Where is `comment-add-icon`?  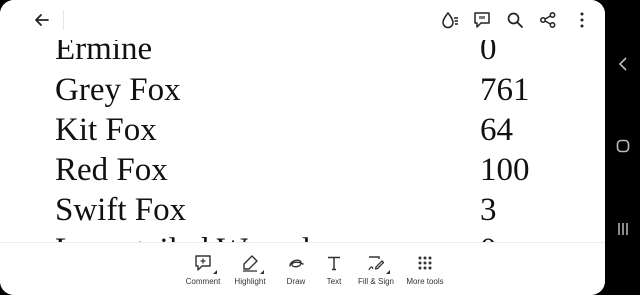
comment-add-icon is located at coordinates (203, 263).